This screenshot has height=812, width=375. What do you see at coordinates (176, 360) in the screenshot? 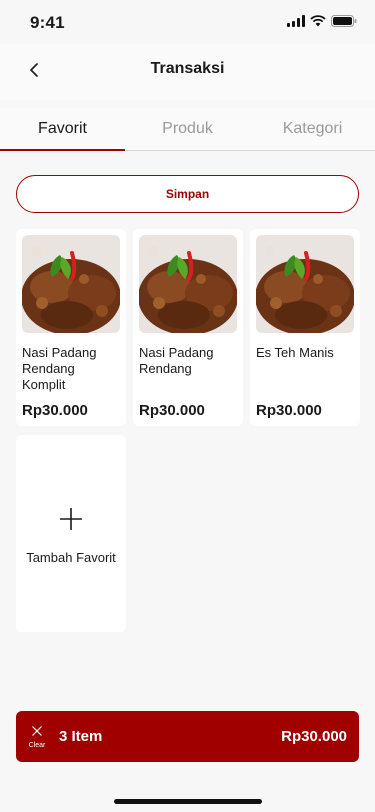
I see `product-name: Nasi Padang Rendang` at bounding box center [176, 360].